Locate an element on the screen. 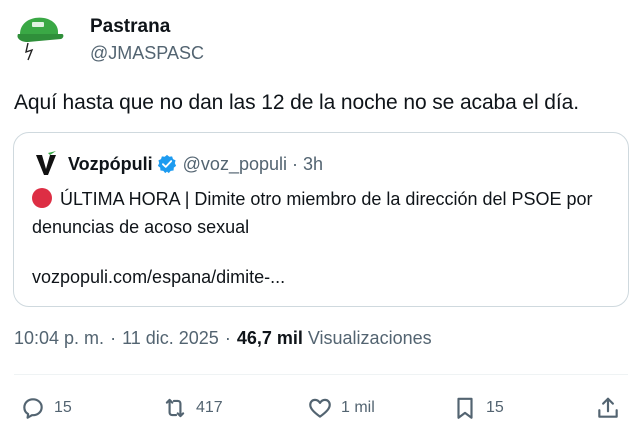 The height and width of the screenshot is (447, 642). repost-icon is located at coordinates (175, 408).